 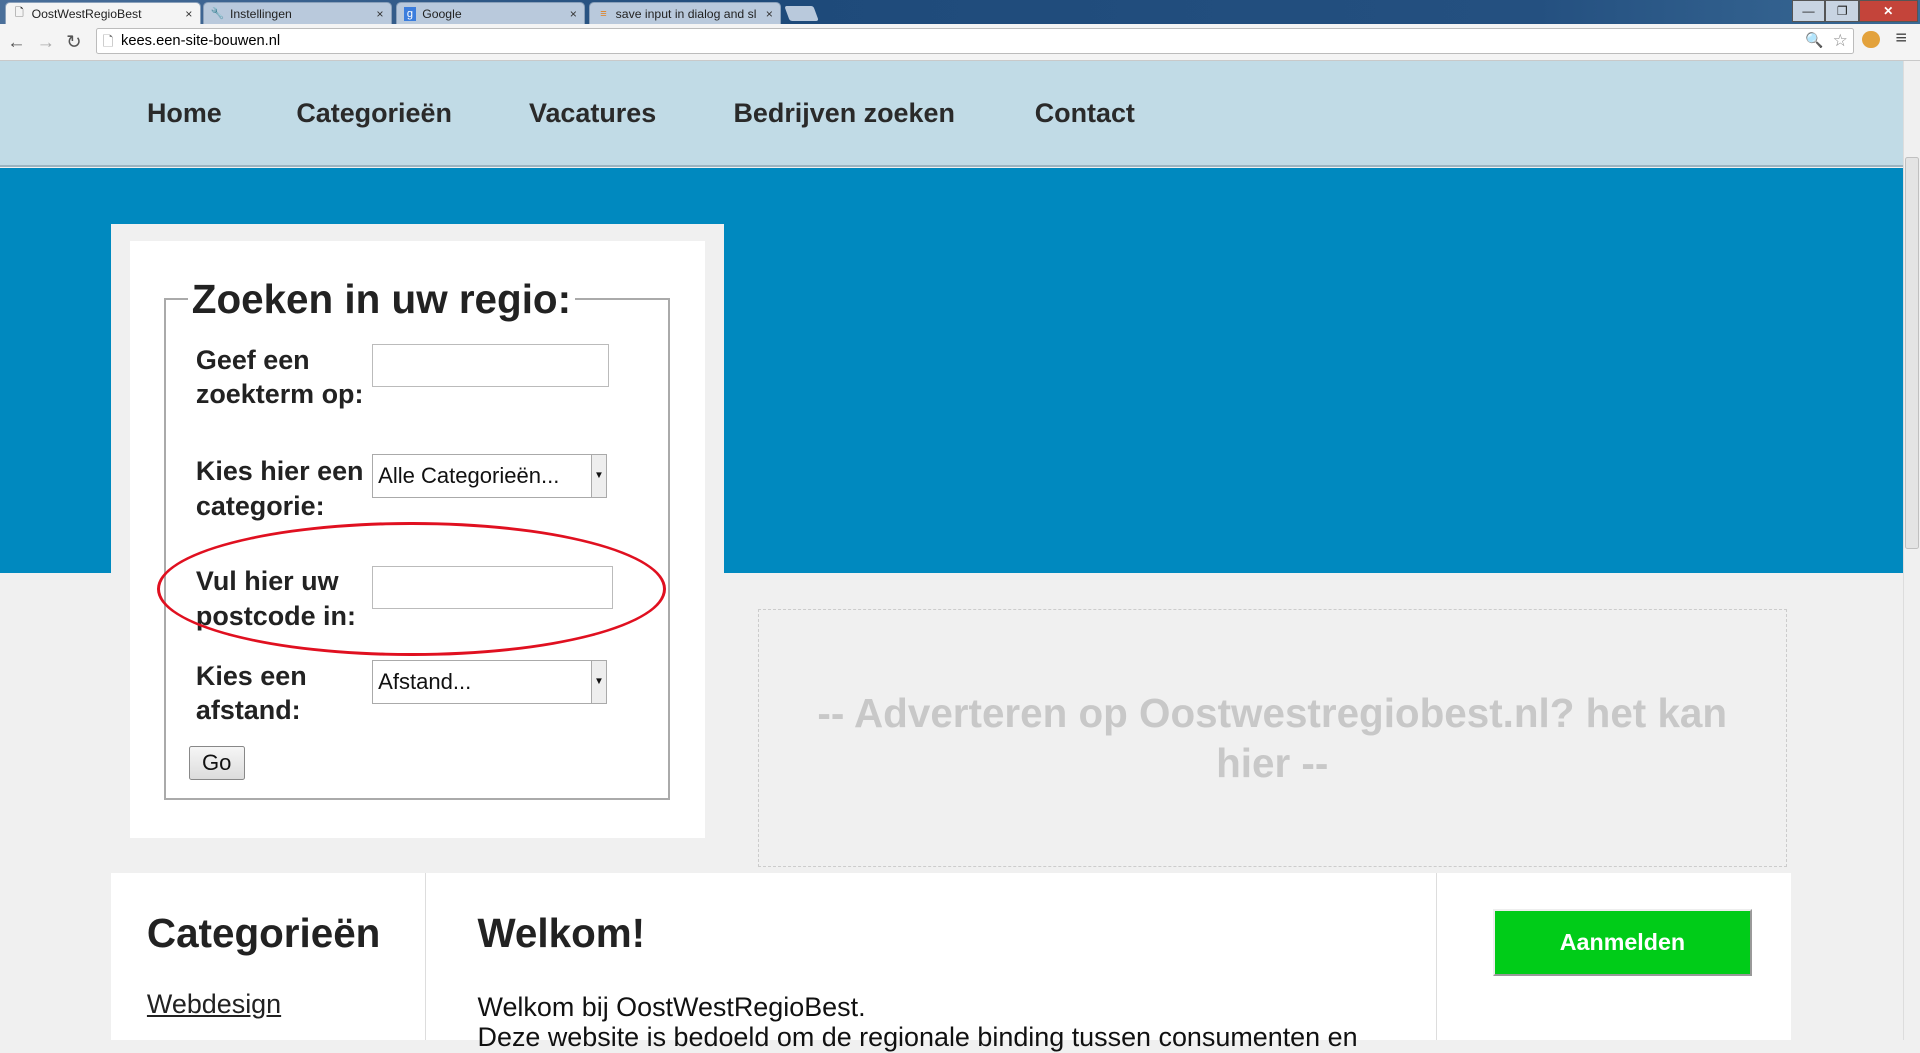 What do you see at coordinates (279, 377) in the screenshot?
I see `search-term-label: Geef een zoekterm op:` at bounding box center [279, 377].